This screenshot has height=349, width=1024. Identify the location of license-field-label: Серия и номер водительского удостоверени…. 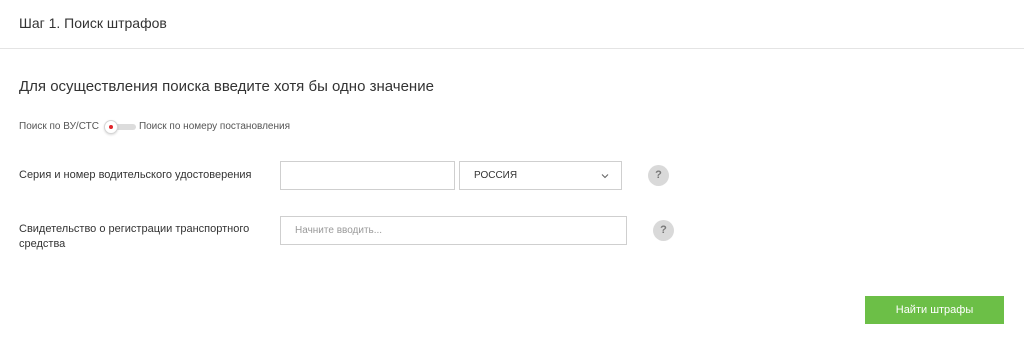
(135, 175).